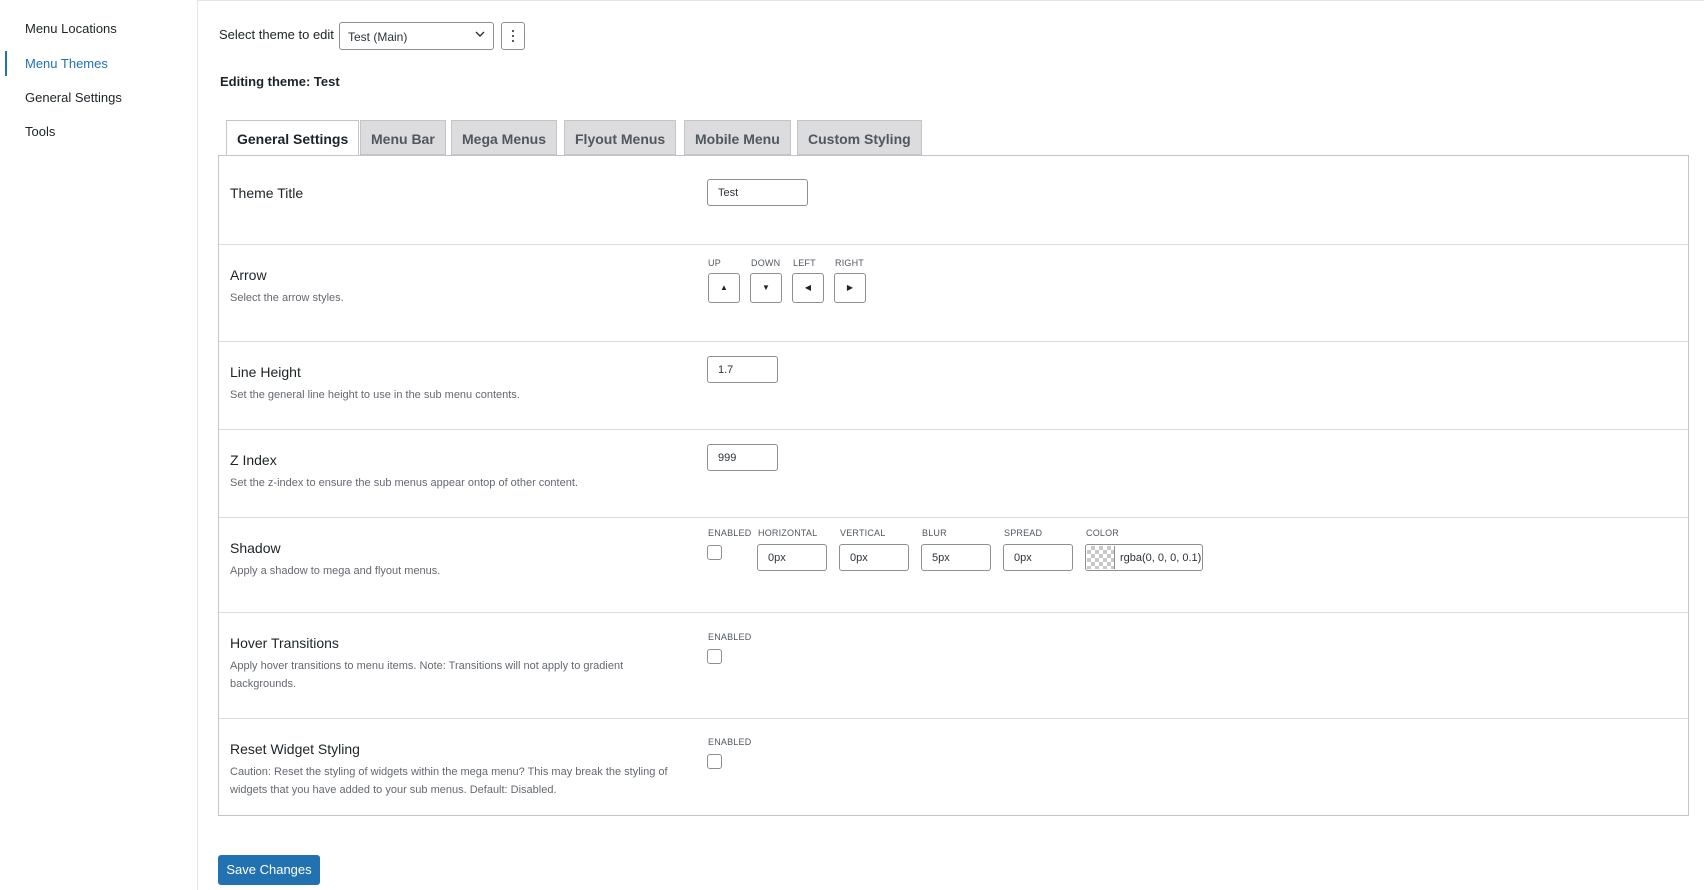  I want to click on arrow-left-button: ◀, so click(808, 288).